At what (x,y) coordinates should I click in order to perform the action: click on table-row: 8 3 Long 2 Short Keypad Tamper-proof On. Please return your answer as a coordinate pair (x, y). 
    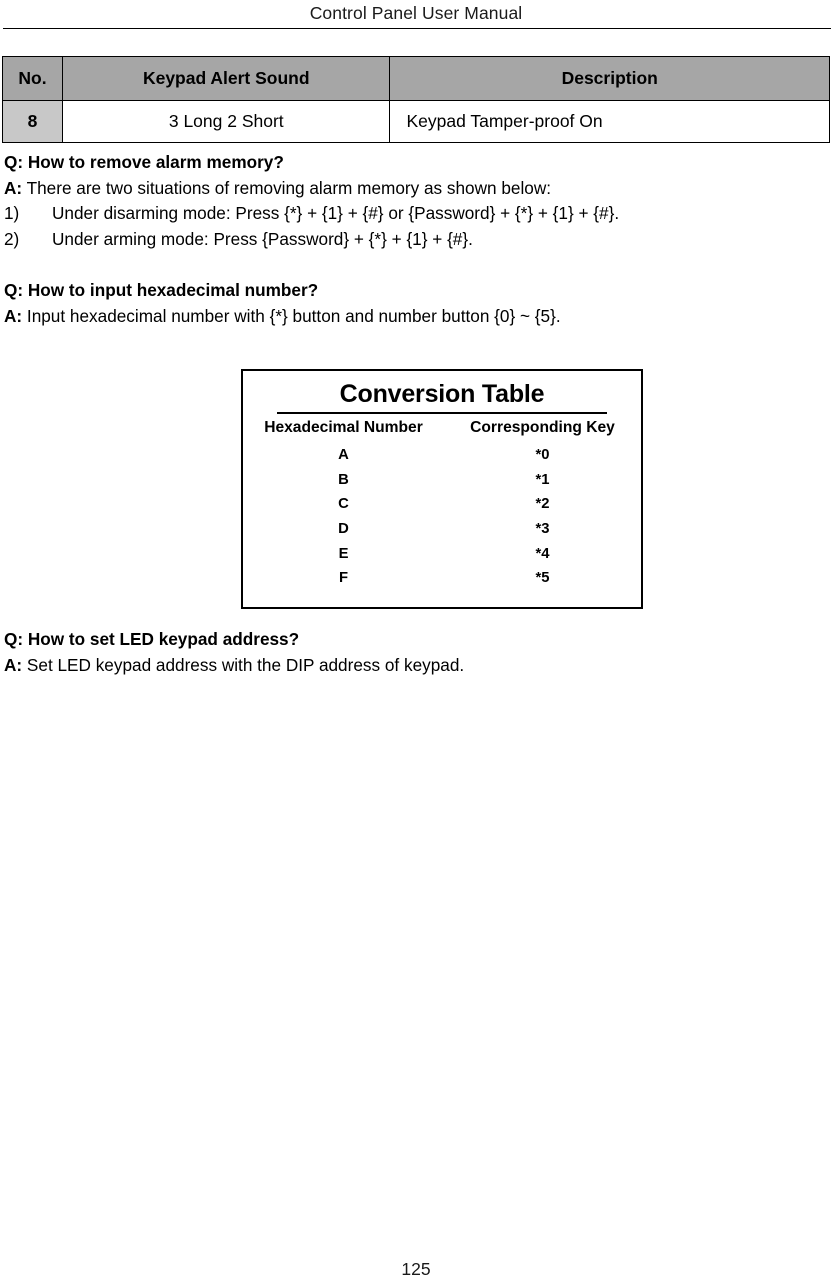
    Looking at the image, I should click on (415, 121).